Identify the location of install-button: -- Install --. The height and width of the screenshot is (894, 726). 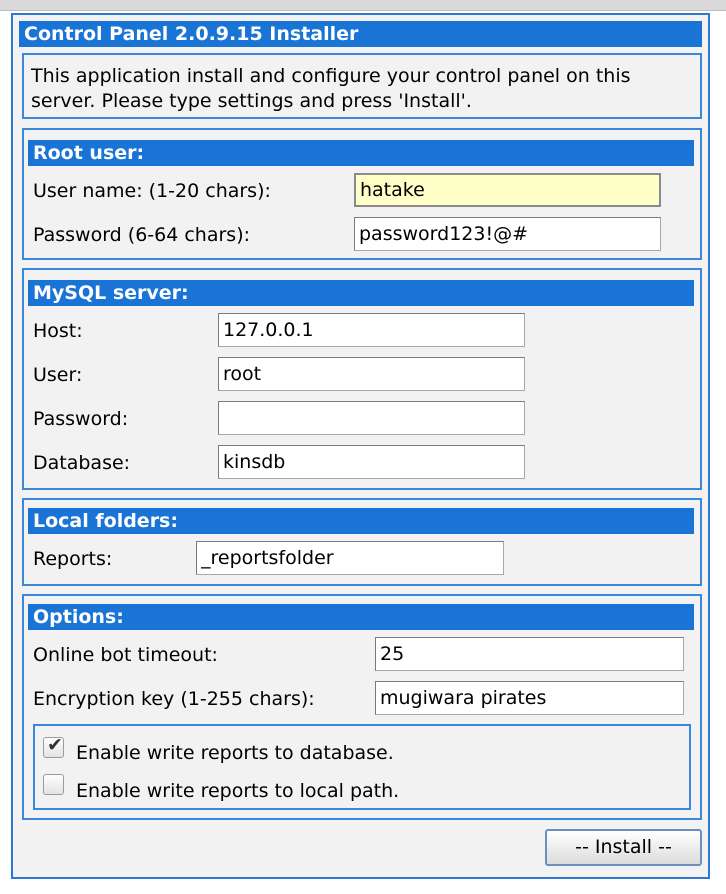
(623, 847).